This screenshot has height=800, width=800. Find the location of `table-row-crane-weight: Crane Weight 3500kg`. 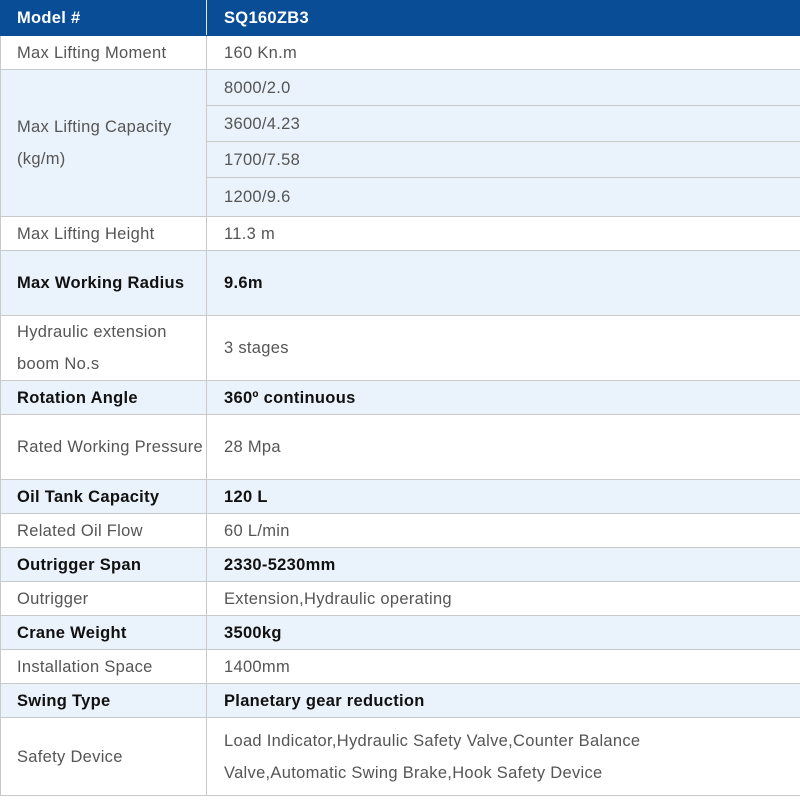

table-row-crane-weight: Crane Weight 3500kg is located at coordinates (400, 632).